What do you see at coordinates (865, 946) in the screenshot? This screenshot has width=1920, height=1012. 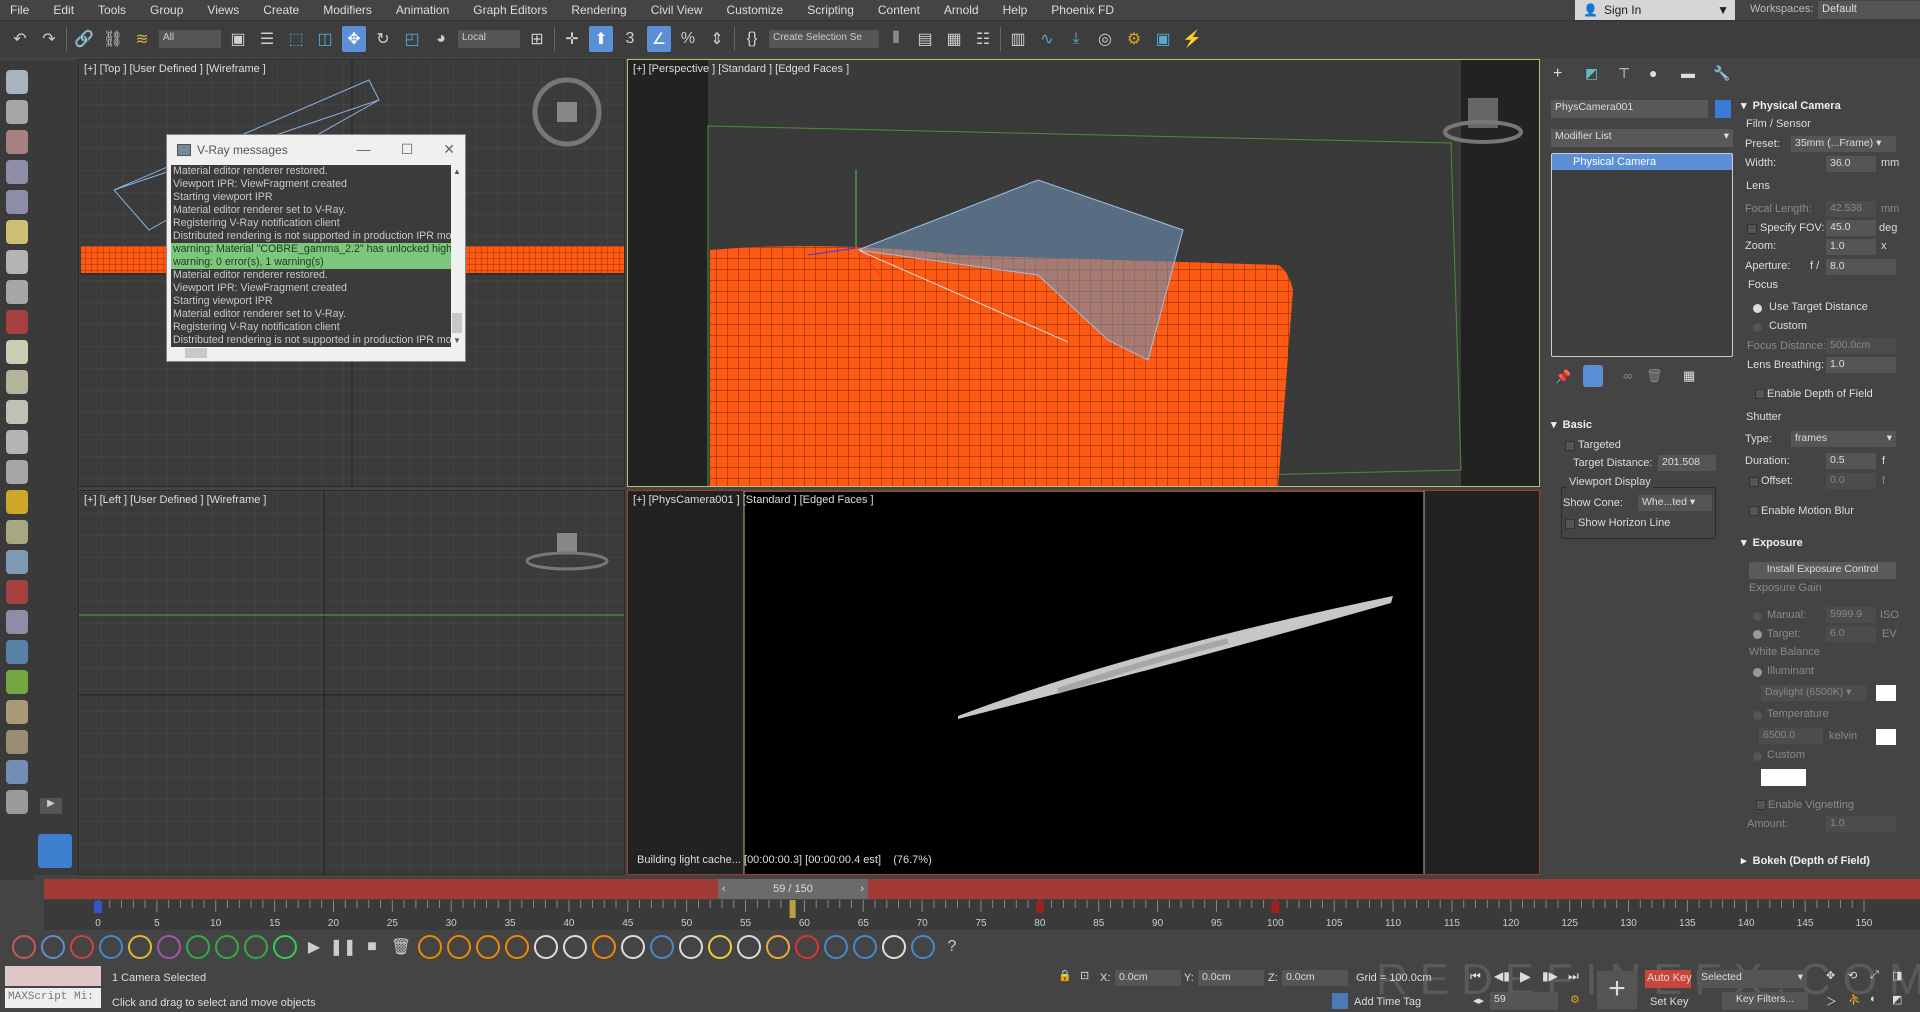 I see `wave-icon` at bounding box center [865, 946].